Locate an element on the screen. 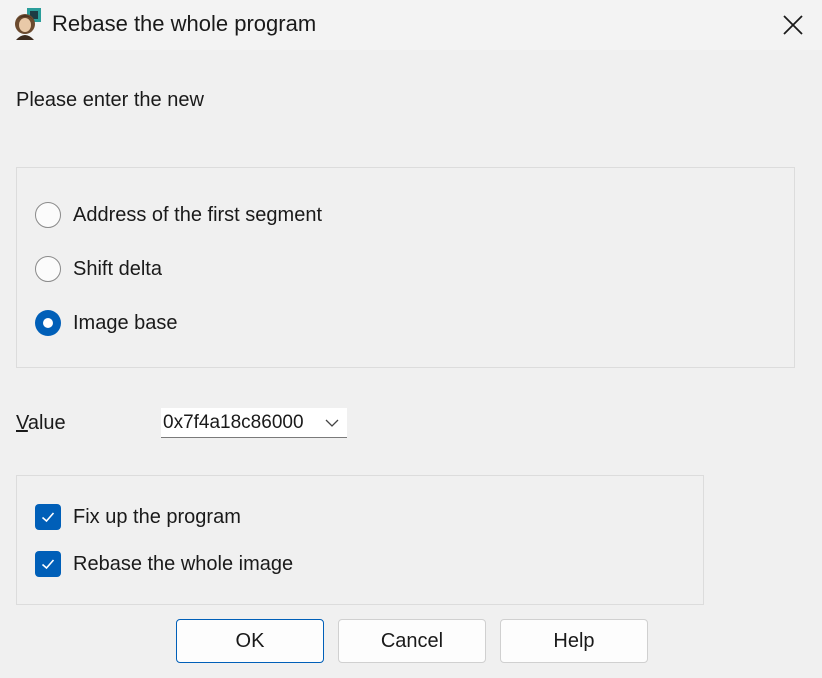  radio-address-first-segment: Address of the first segment is located at coordinates (178, 215).